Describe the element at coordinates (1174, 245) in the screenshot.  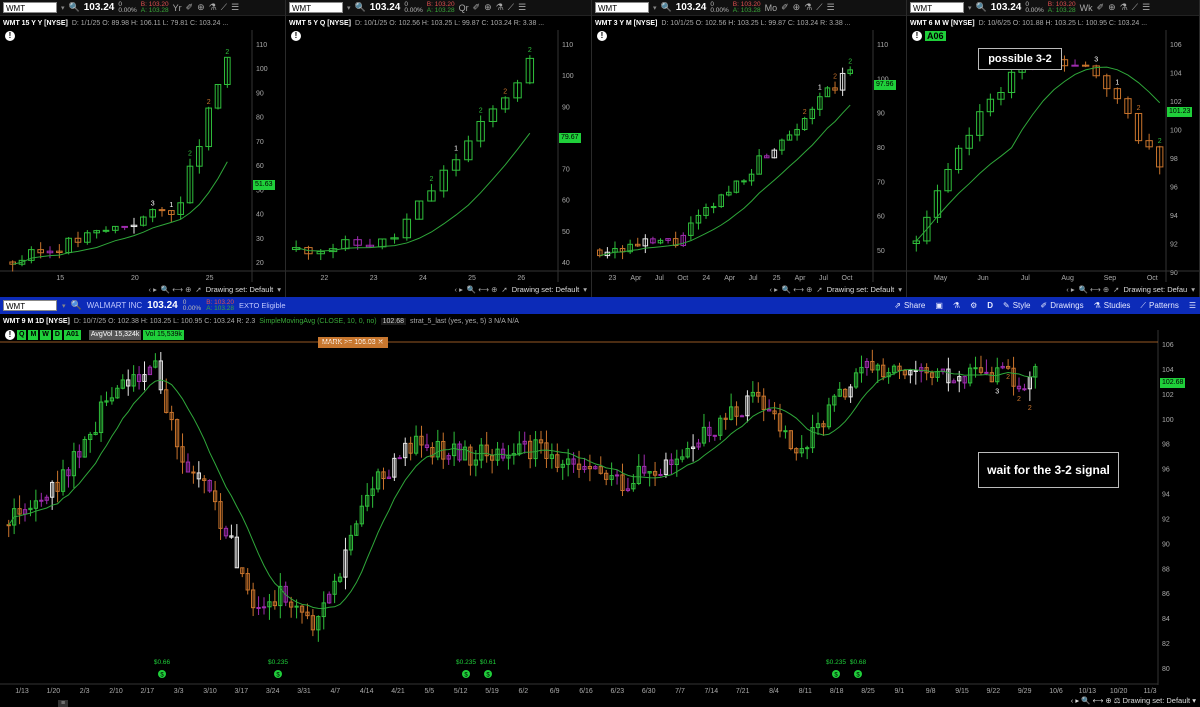
I see `y-axis-label: 92` at that location.